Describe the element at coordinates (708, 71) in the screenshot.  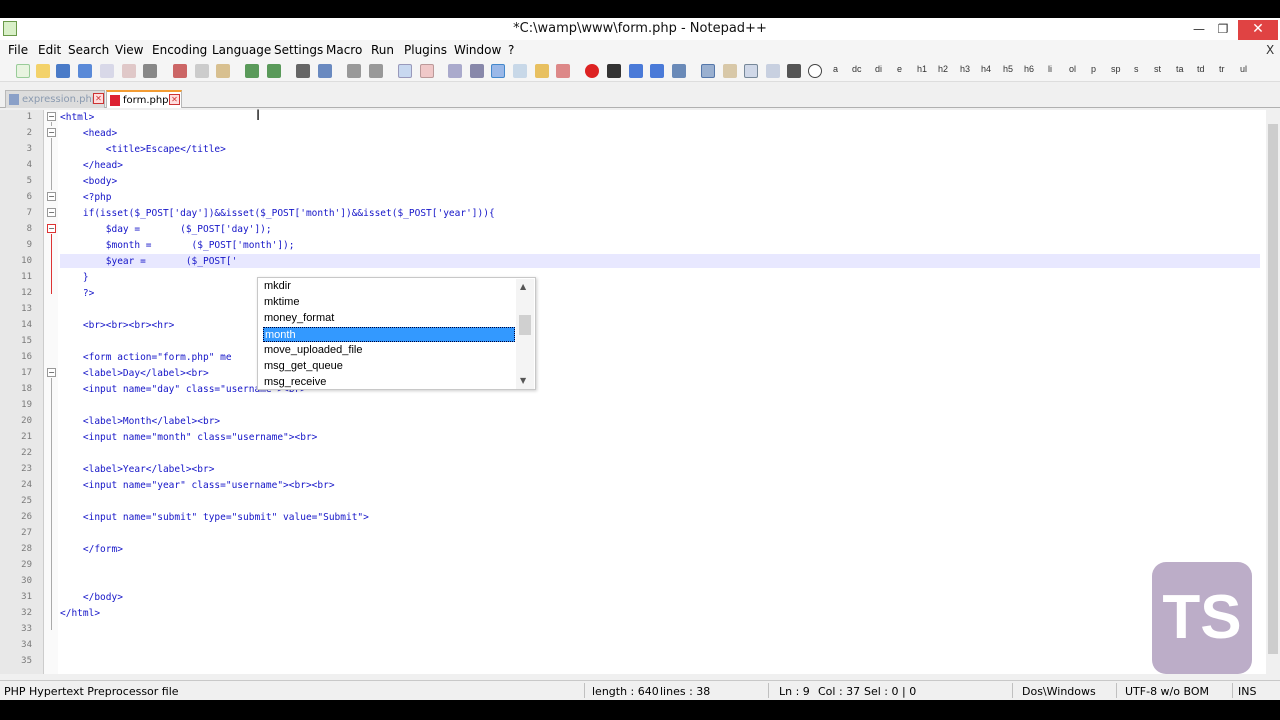
I see `spell-check-icon` at that location.